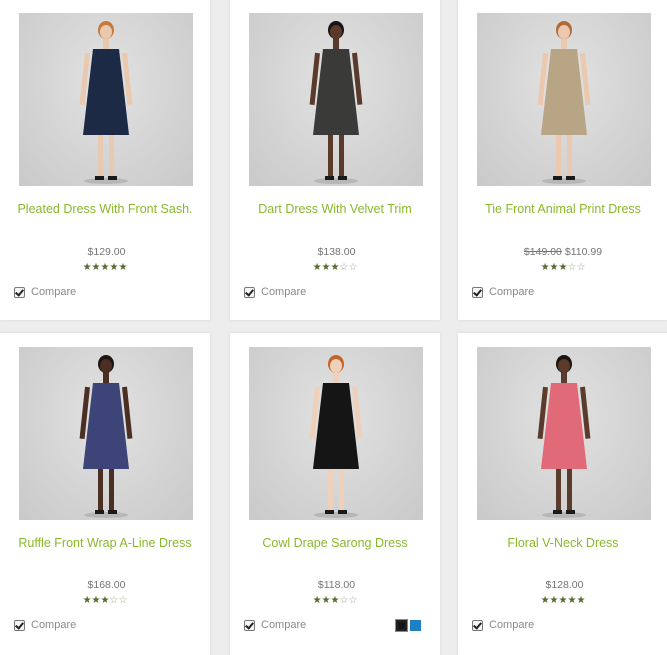 This screenshot has height=655, width=667. I want to click on color-swatch-black, so click(401, 625).